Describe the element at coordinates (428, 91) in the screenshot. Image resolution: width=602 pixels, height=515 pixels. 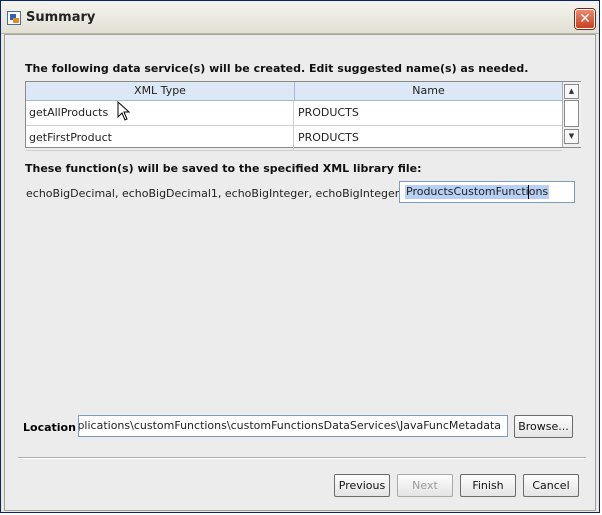
I see `column-header-name: Name` at that location.